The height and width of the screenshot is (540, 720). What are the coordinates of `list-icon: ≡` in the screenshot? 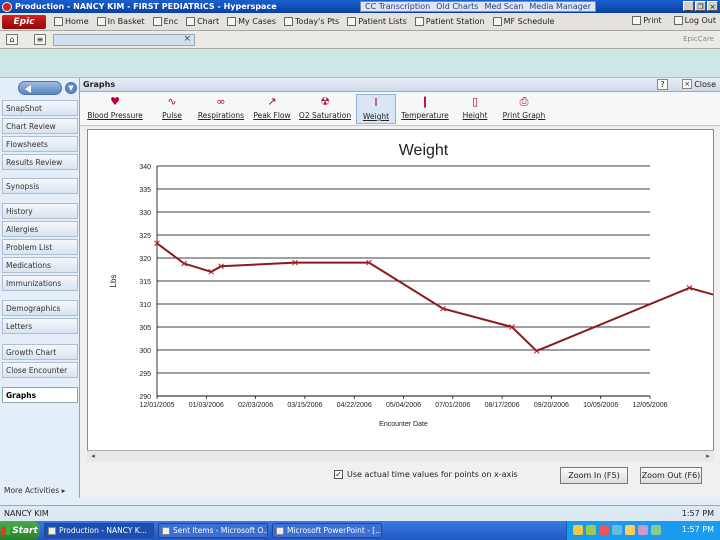 It's located at (40, 39).